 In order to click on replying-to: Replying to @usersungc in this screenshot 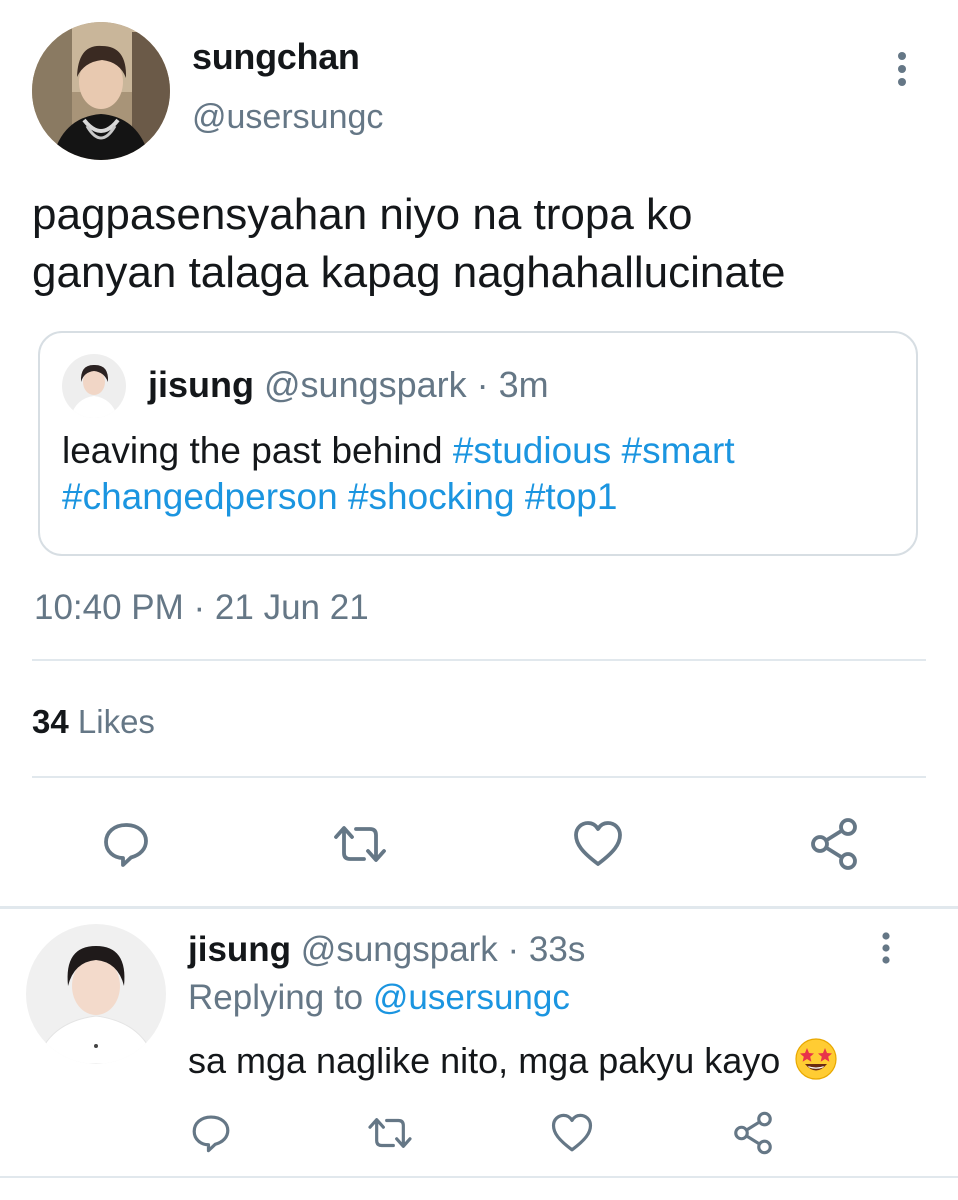, I will do `click(379, 998)`.